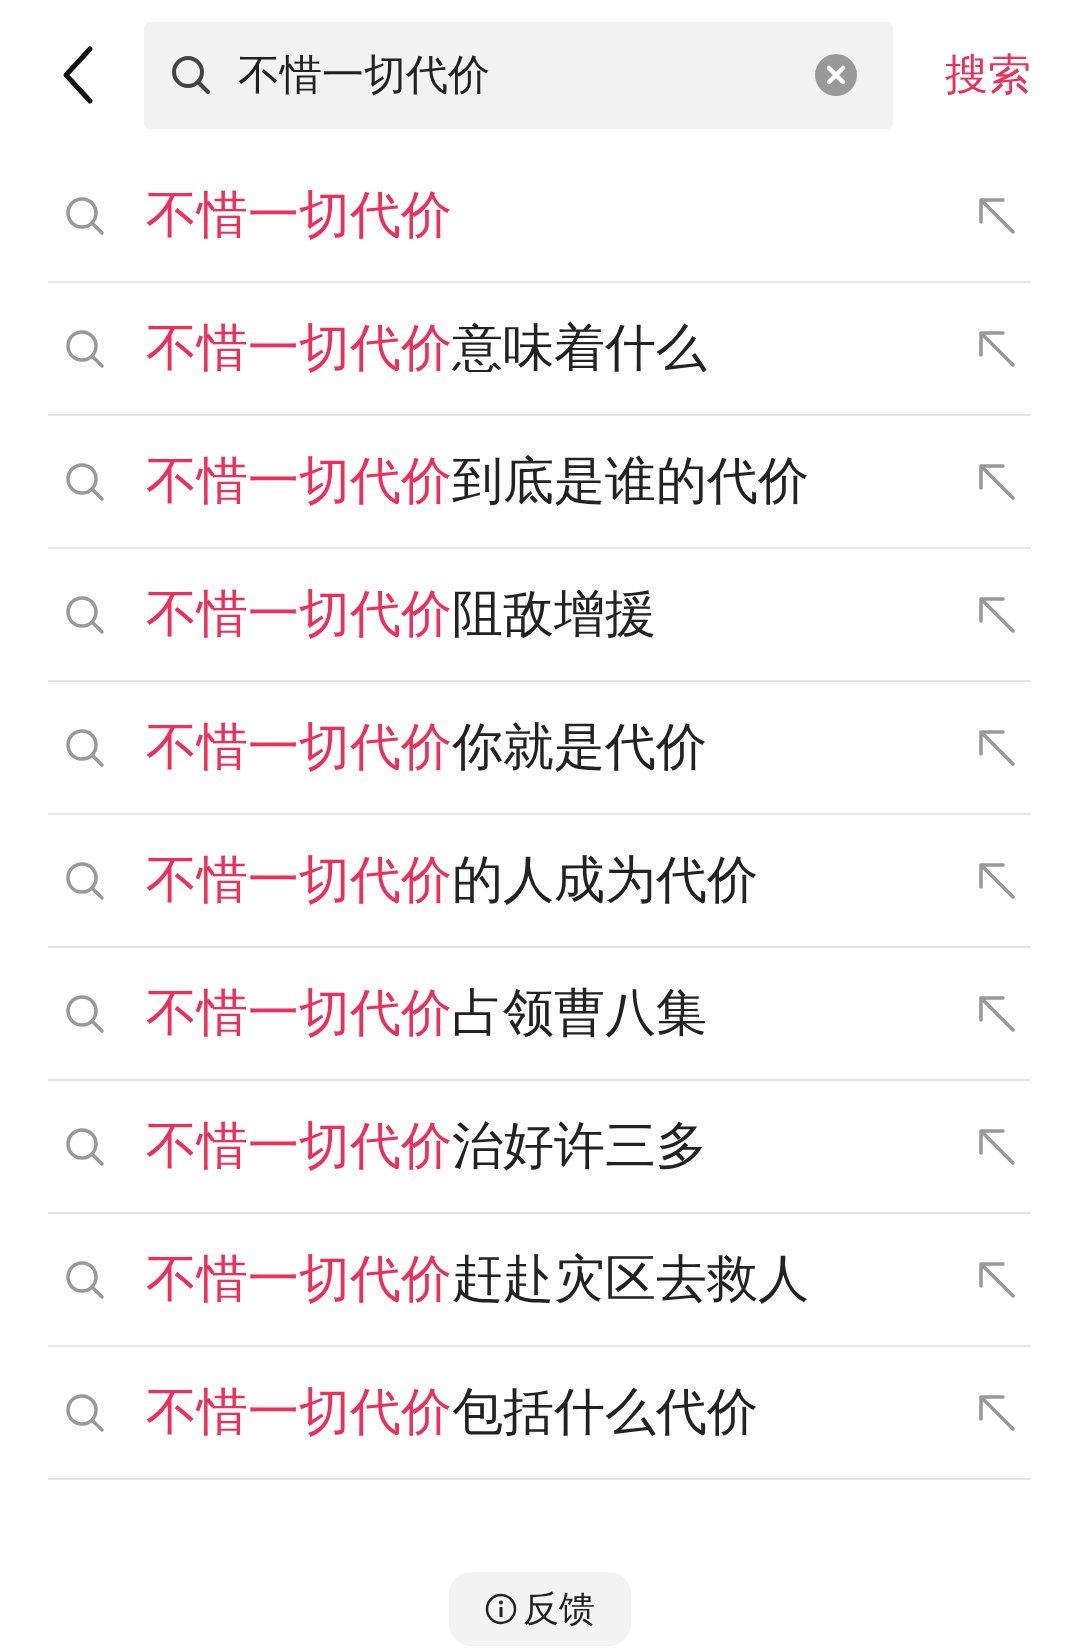  Describe the element at coordinates (500, 1609) in the screenshot. I see `info-icon` at that location.